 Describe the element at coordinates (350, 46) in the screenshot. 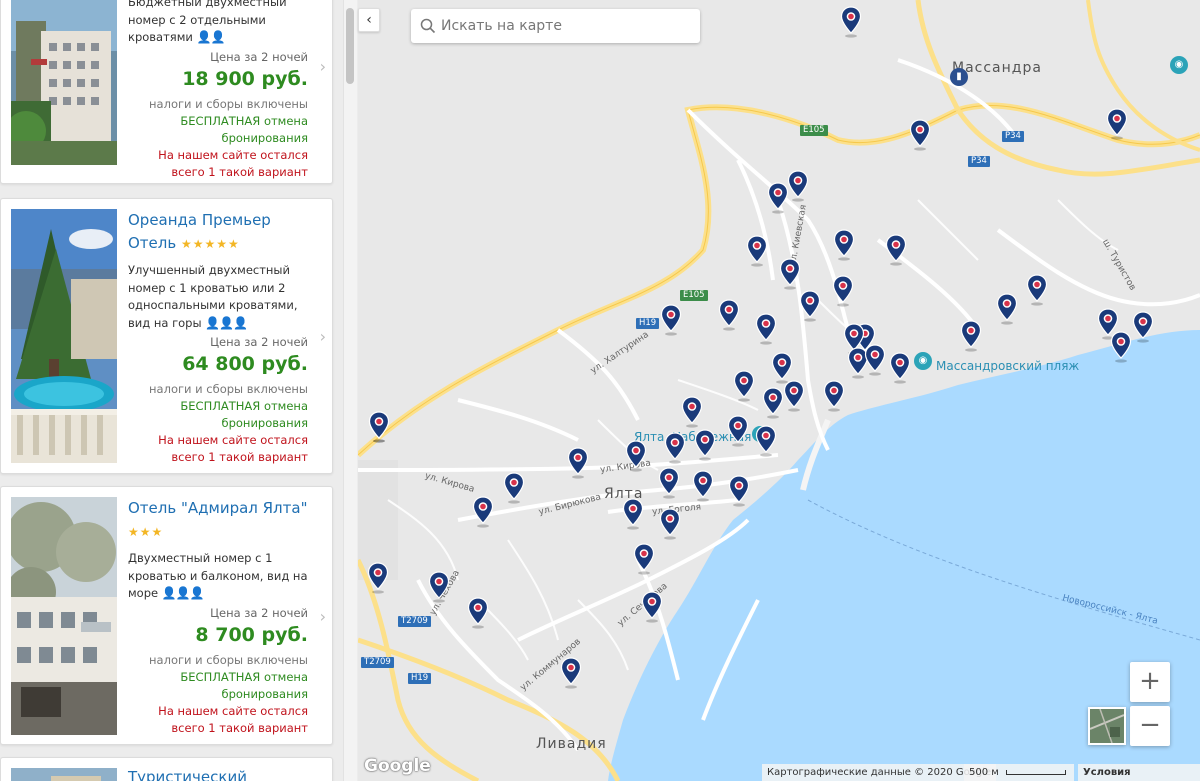

I see `scrollbar-thumb` at that location.